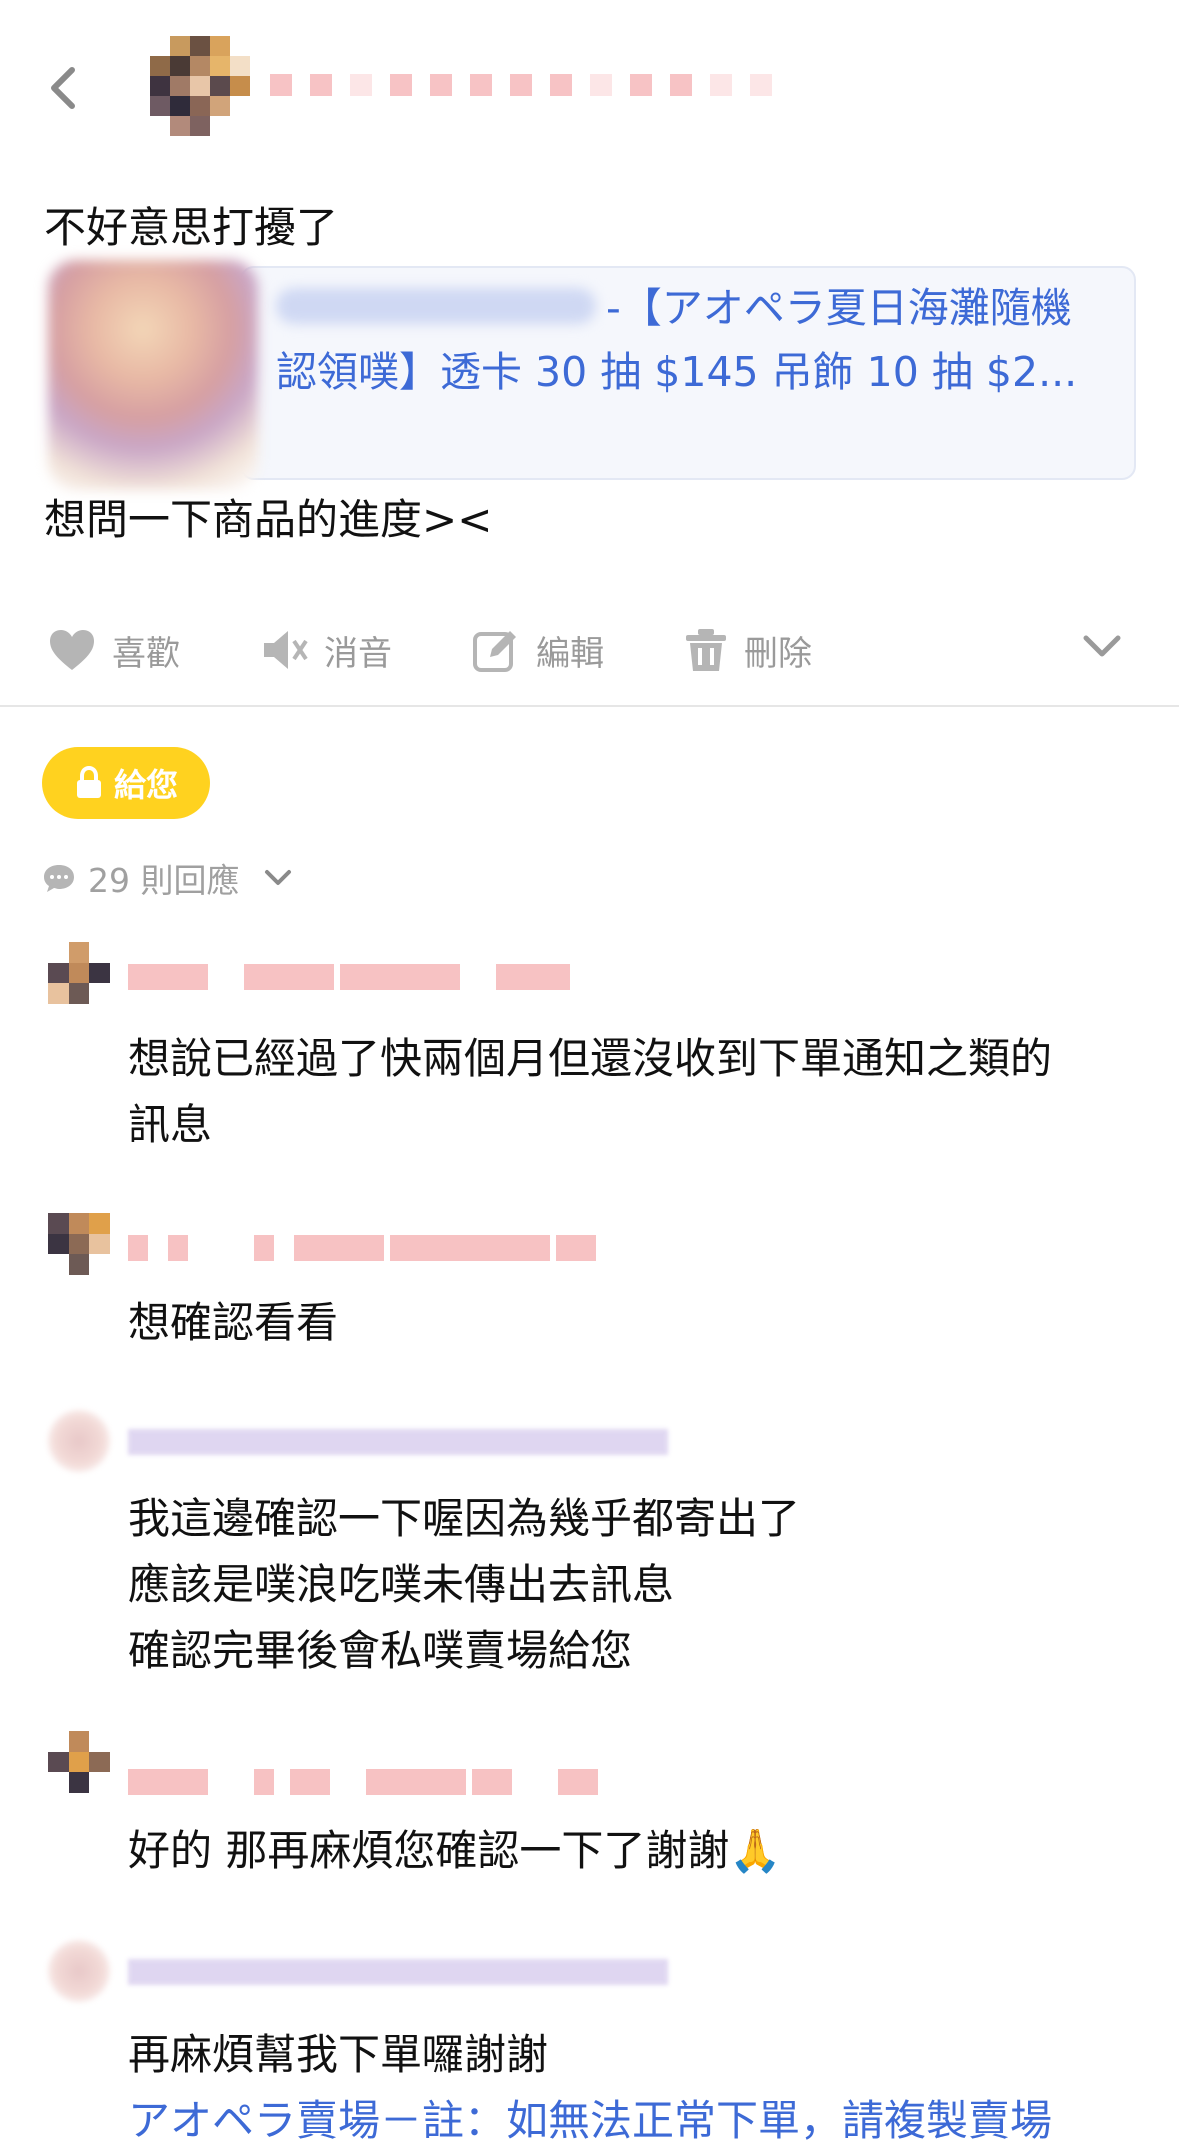  What do you see at coordinates (286, 650) in the screenshot?
I see `speaker-mute-icon` at bounding box center [286, 650].